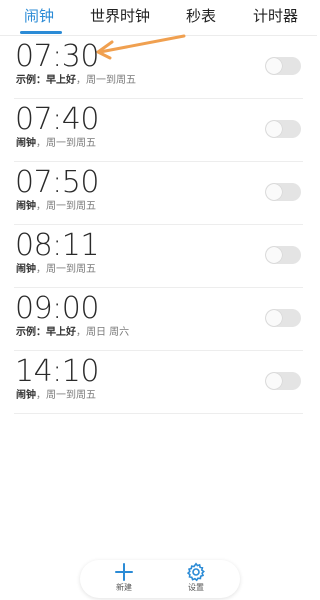  I want to click on settings-label: 设置, so click(196, 587).